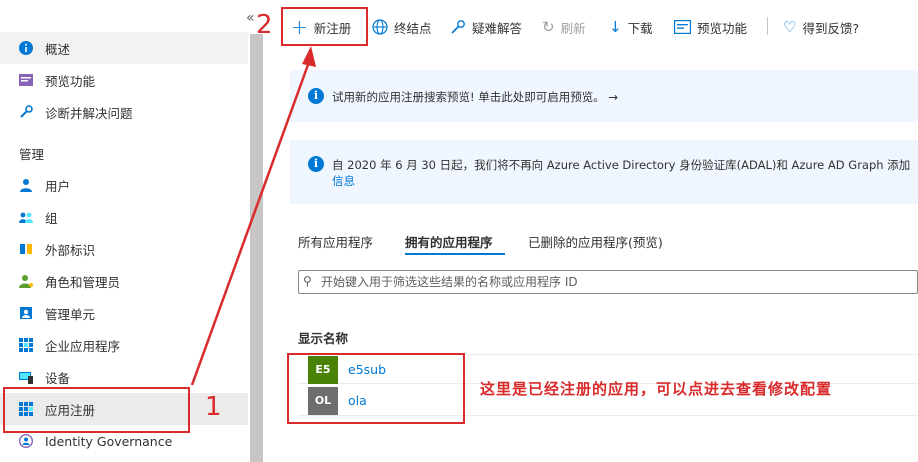 The width and height of the screenshot is (918, 462). What do you see at coordinates (70, 81) in the screenshot?
I see `sidebar-item-label: 预览功能` at bounding box center [70, 81].